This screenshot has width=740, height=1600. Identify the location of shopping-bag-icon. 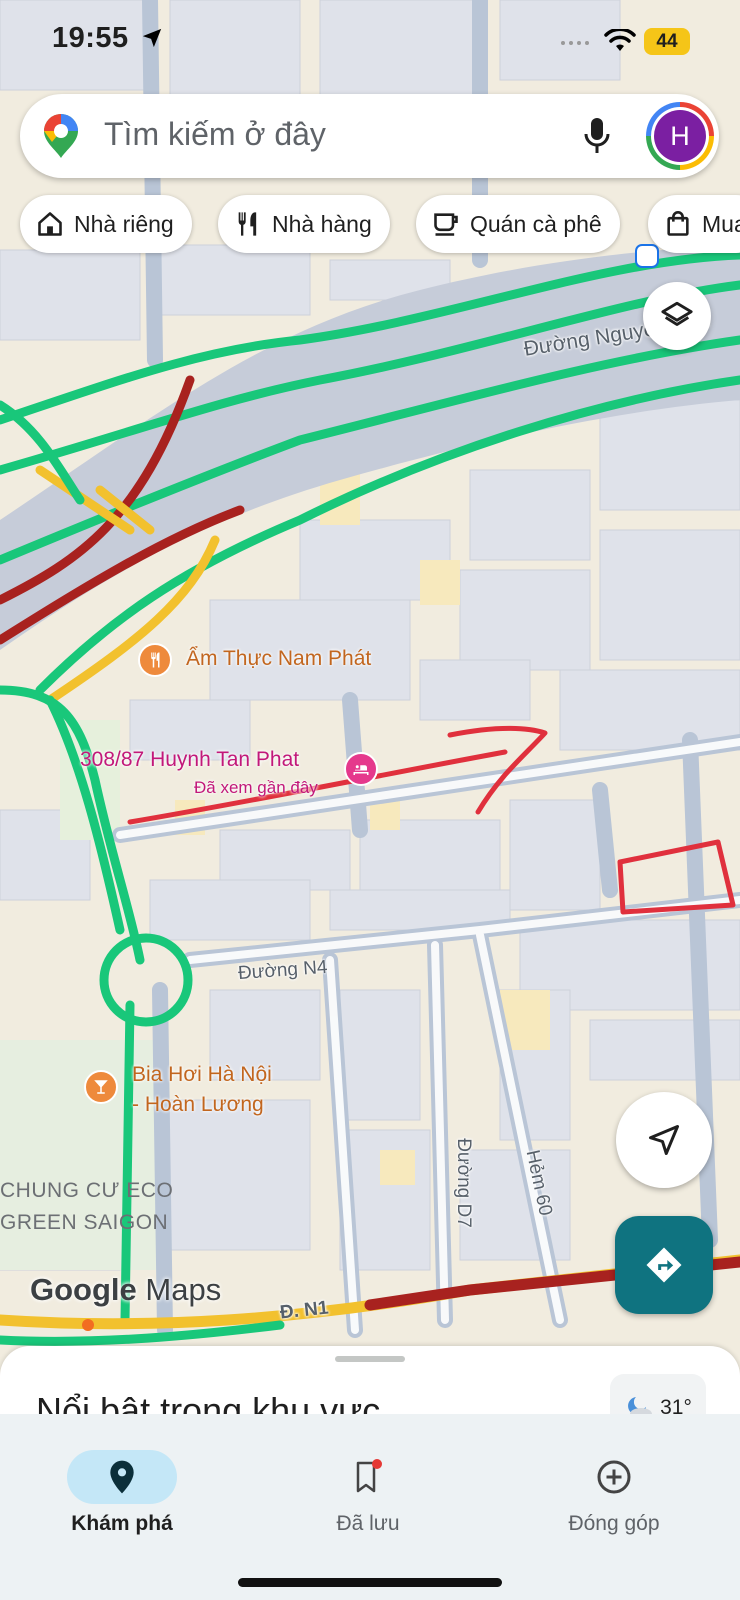
(678, 223).